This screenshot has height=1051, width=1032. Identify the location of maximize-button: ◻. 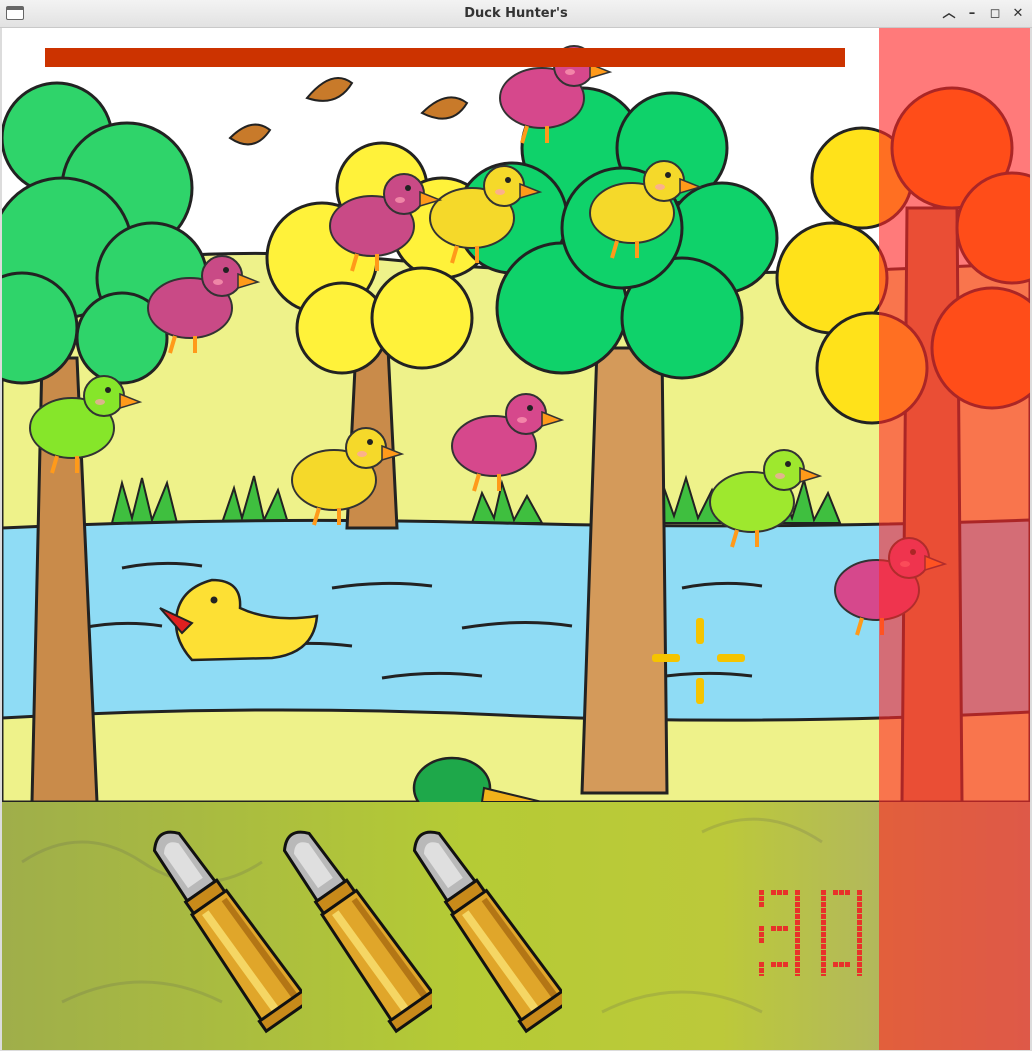
(995, 14).